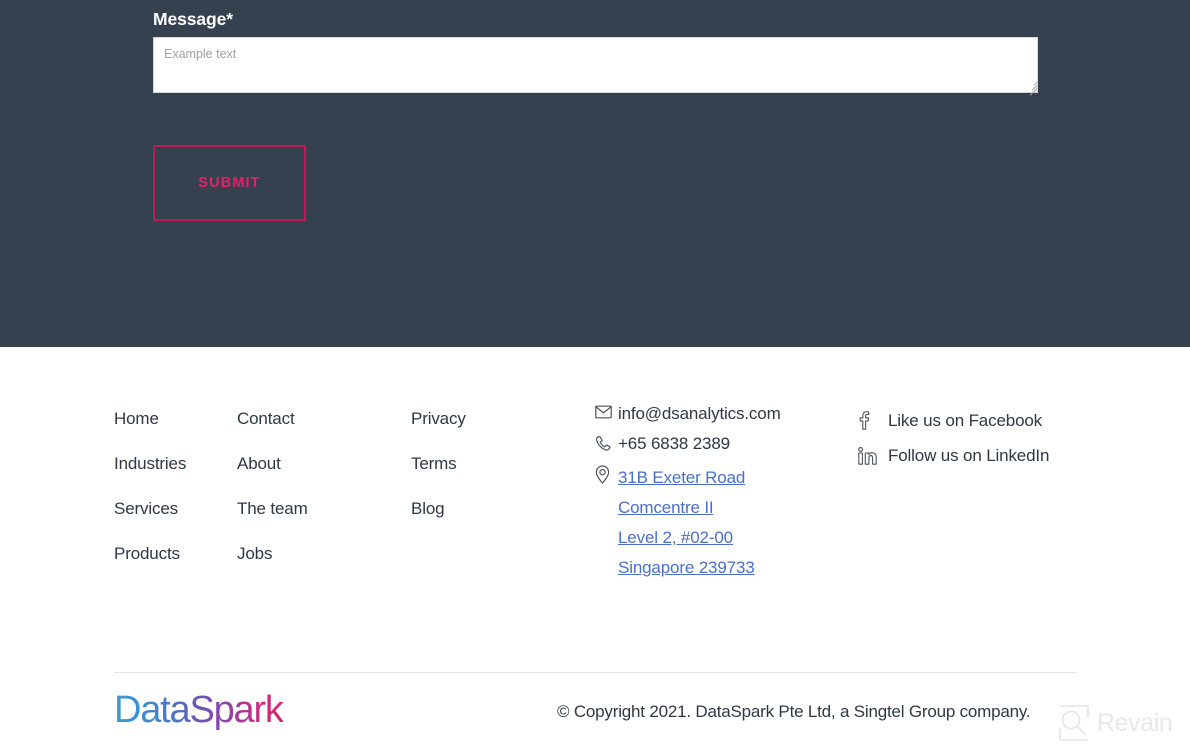 This screenshot has width=1190, height=753. What do you see at coordinates (686, 508) in the screenshot?
I see `address-line-2: Comcentre II` at bounding box center [686, 508].